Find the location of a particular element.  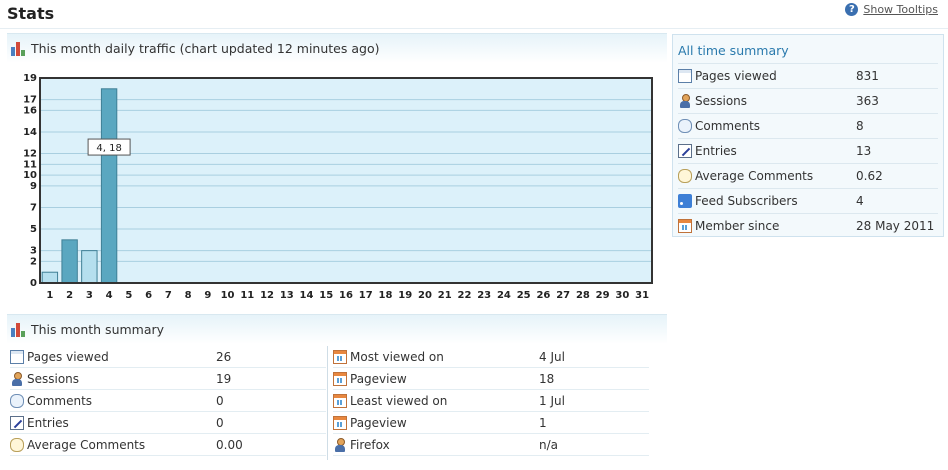

month-summary-title: This month summary is located at coordinates (98, 329).